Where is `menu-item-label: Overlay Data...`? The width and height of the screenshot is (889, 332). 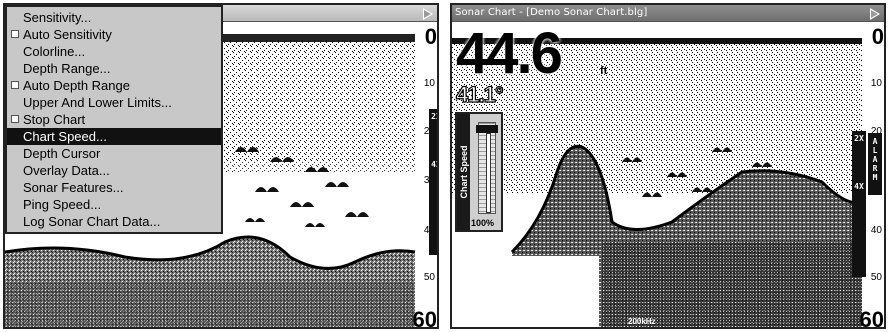 menu-item-label: Overlay Data... is located at coordinates (66, 170).